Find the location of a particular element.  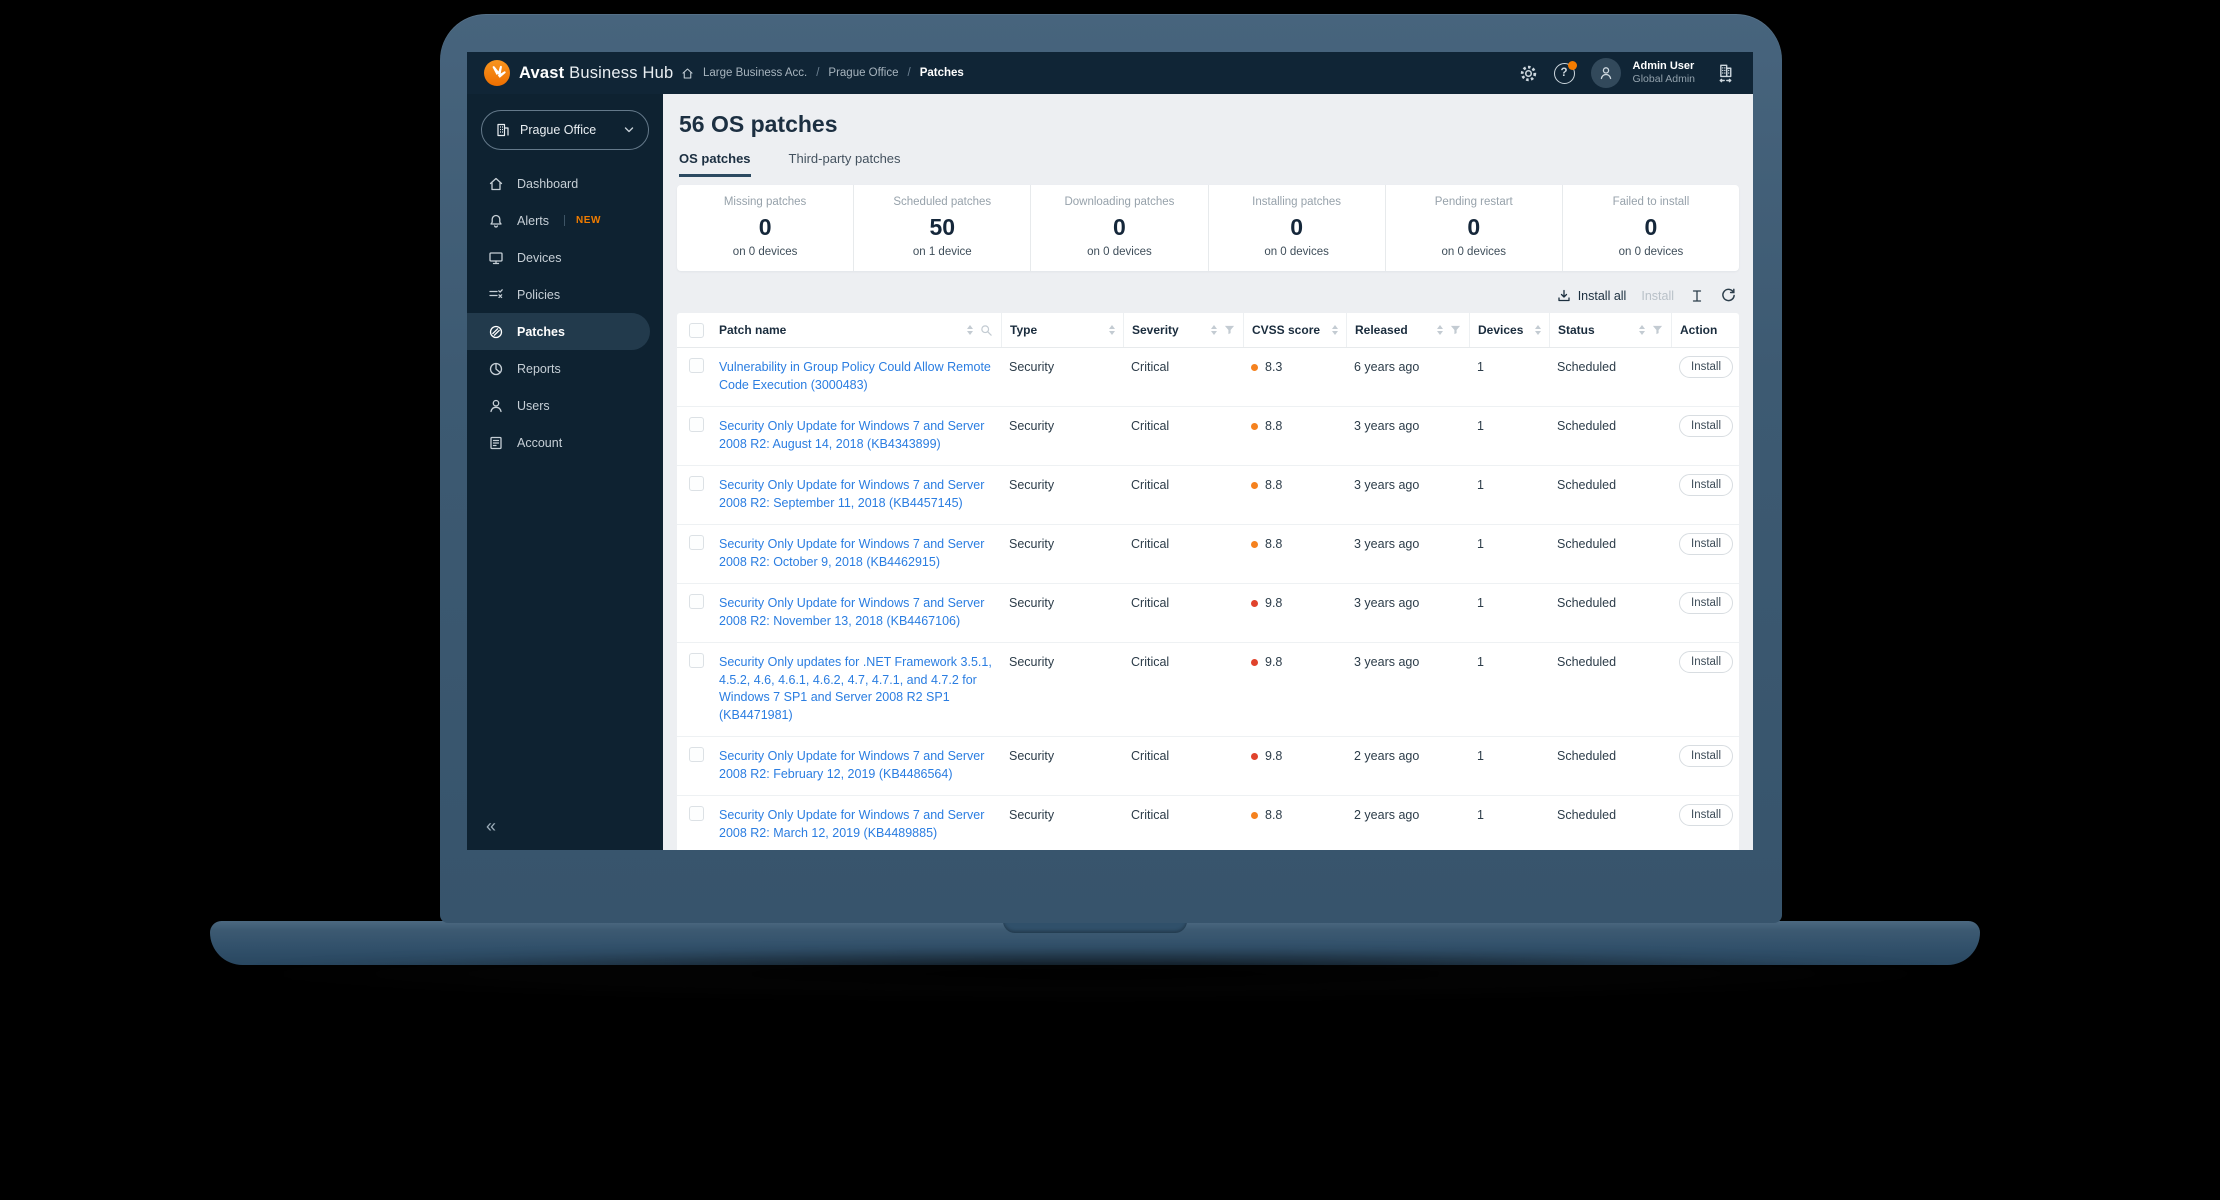

install-button-toolbar: Install is located at coordinates (1657, 296).